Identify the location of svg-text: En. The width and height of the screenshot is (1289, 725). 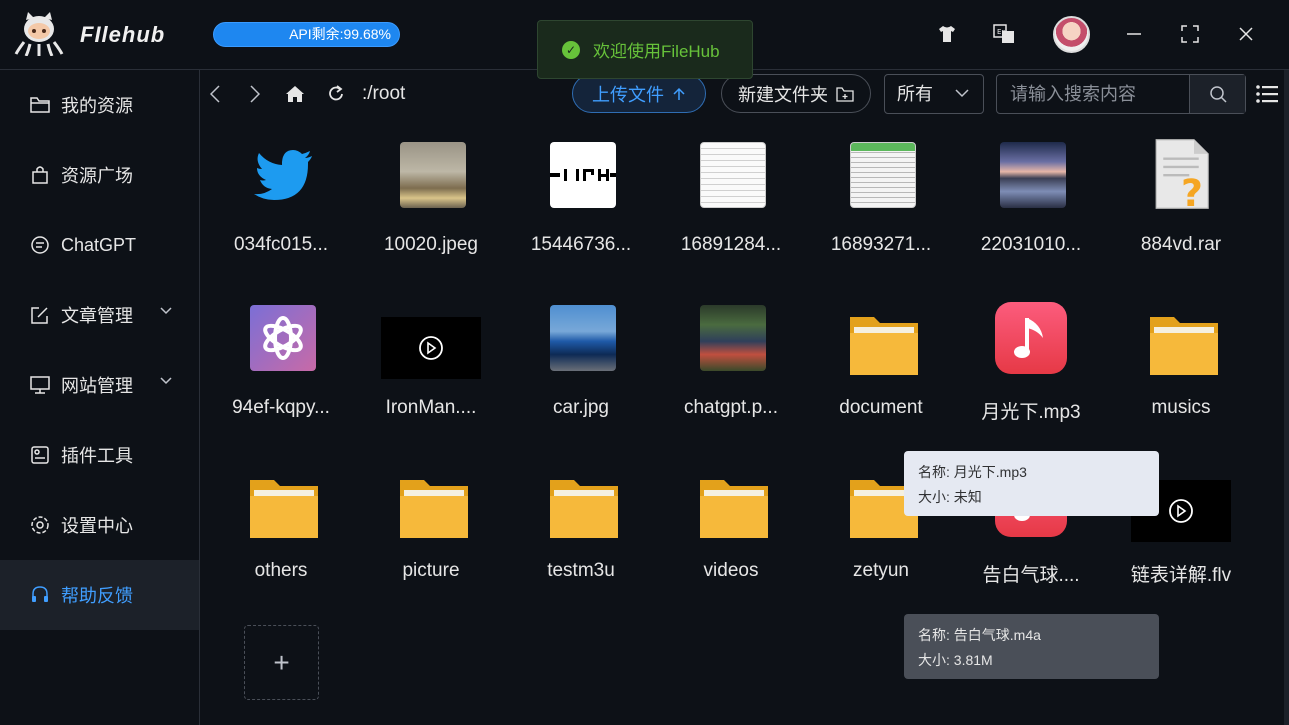
(1001, 32).